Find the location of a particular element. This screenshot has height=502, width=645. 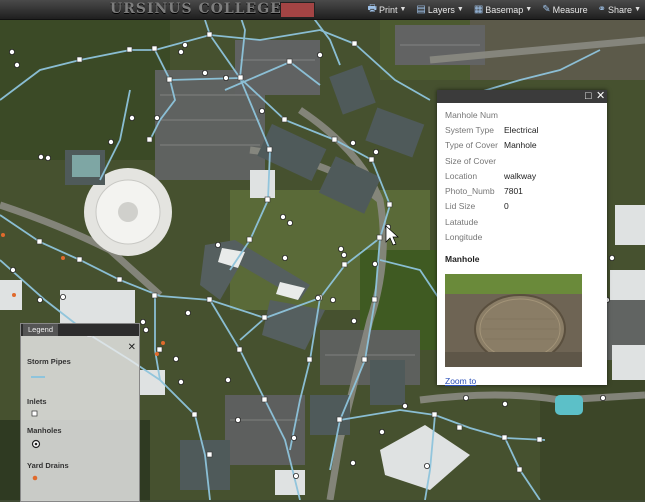

color-swatch is located at coordinates (297, 10).